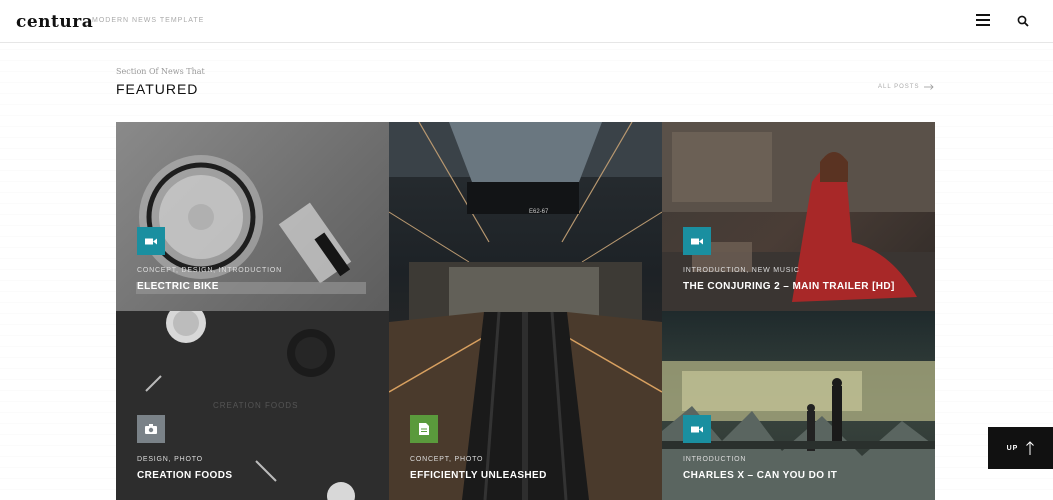 The image size is (1053, 500). Describe the element at coordinates (1030, 448) in the screenshot. I see `arrow-up-icon` at that location.